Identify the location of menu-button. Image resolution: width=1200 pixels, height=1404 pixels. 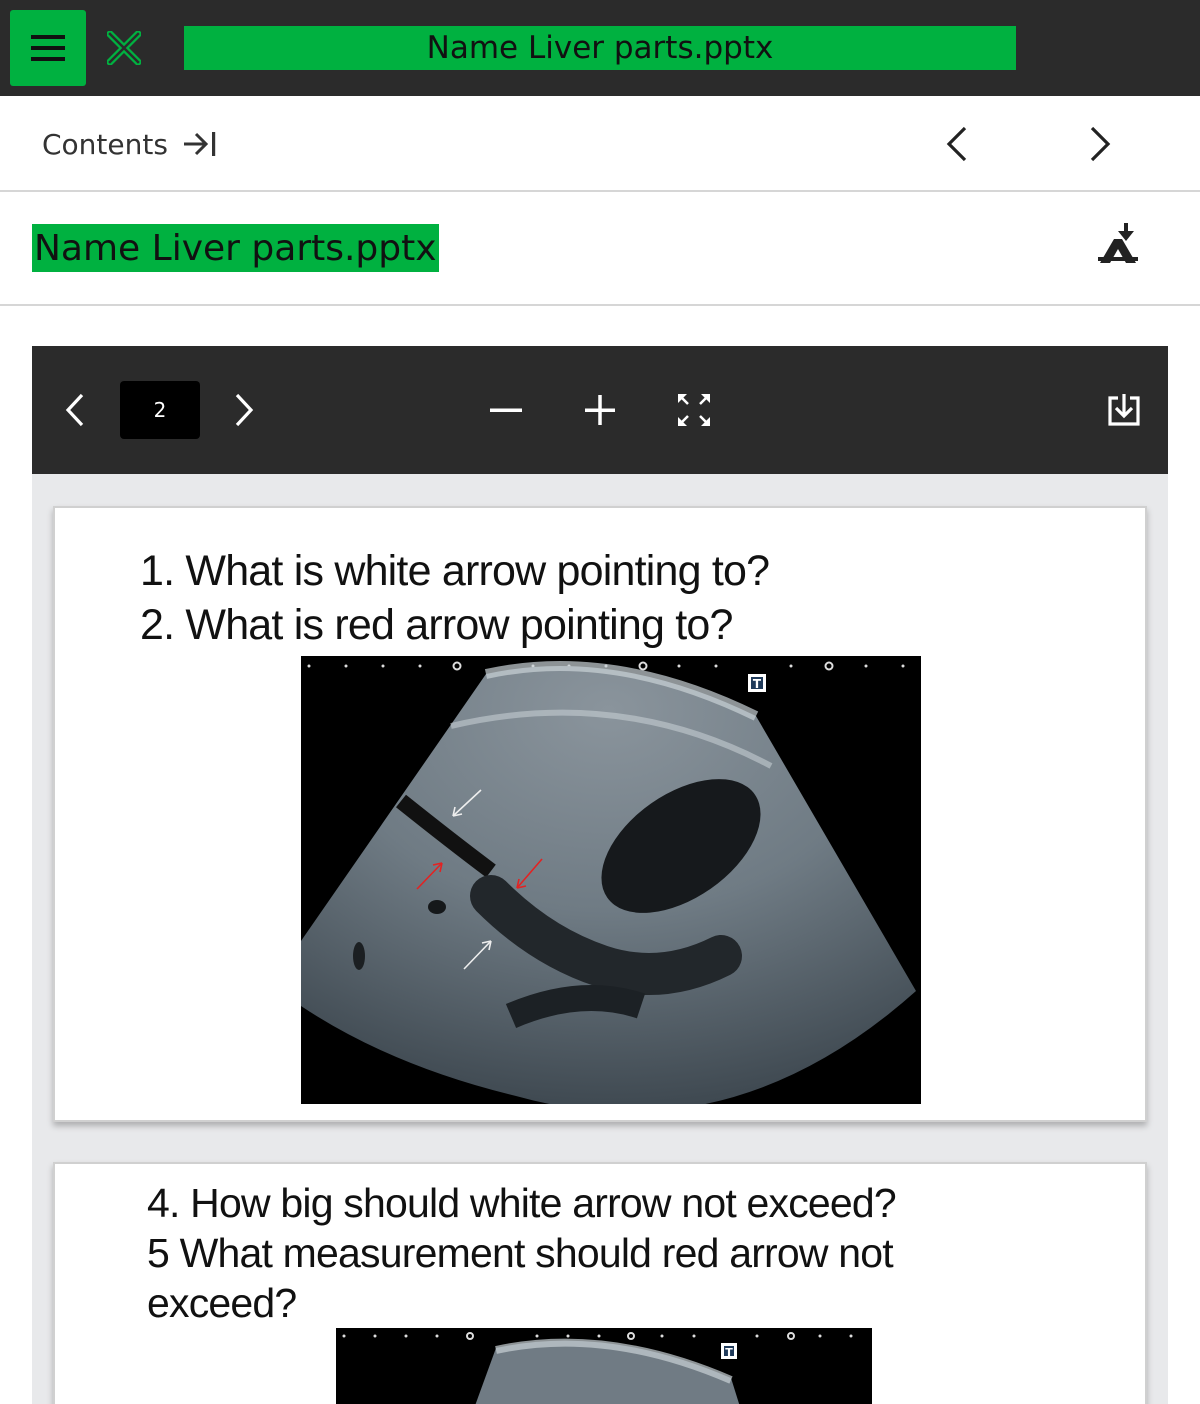
(48, 48).